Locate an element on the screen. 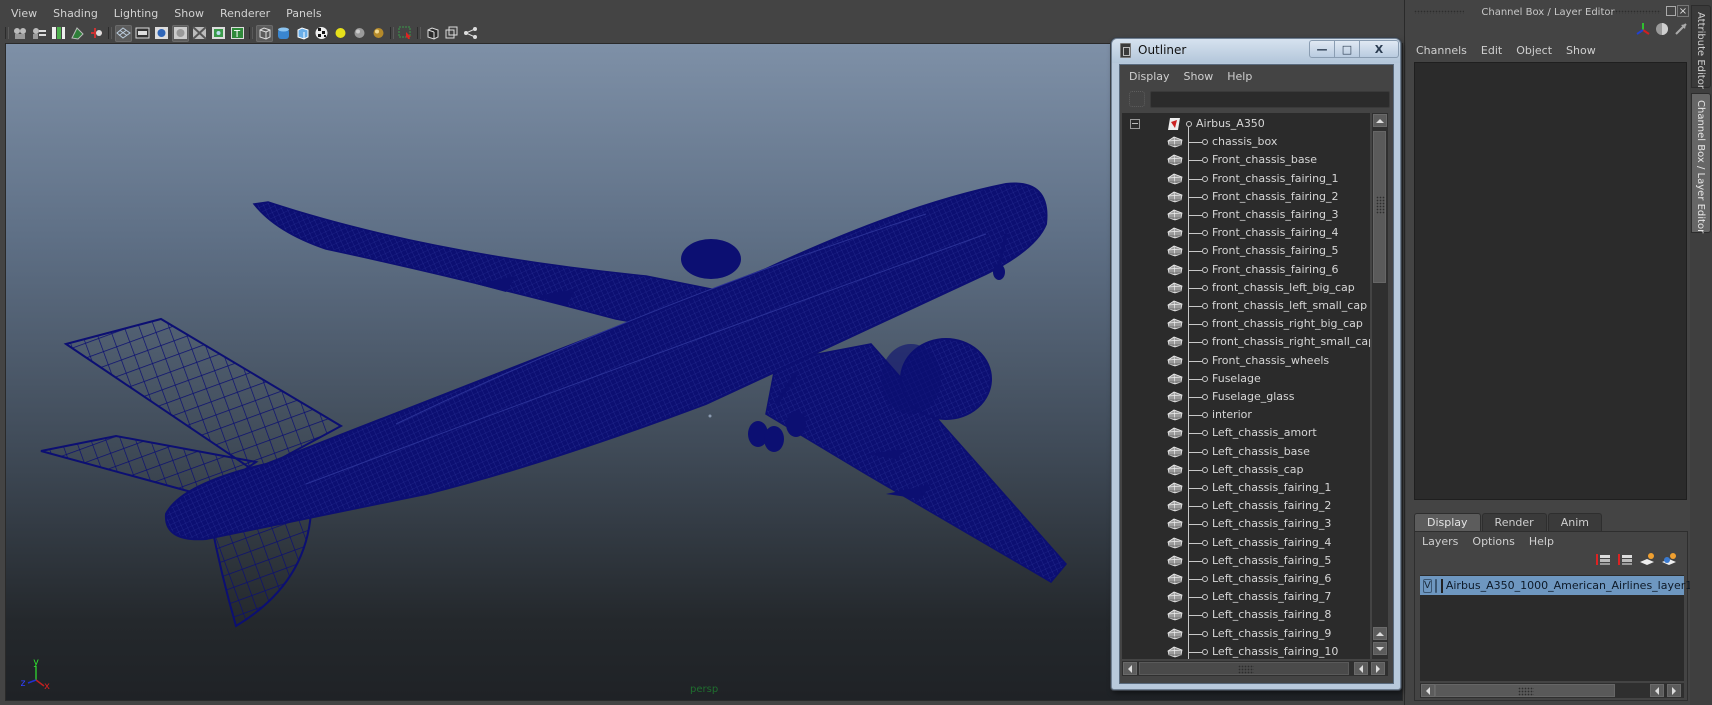 The width and height of the screenshot is (1712, 705). tab-display: Display is located at coordinates (1447, 522).